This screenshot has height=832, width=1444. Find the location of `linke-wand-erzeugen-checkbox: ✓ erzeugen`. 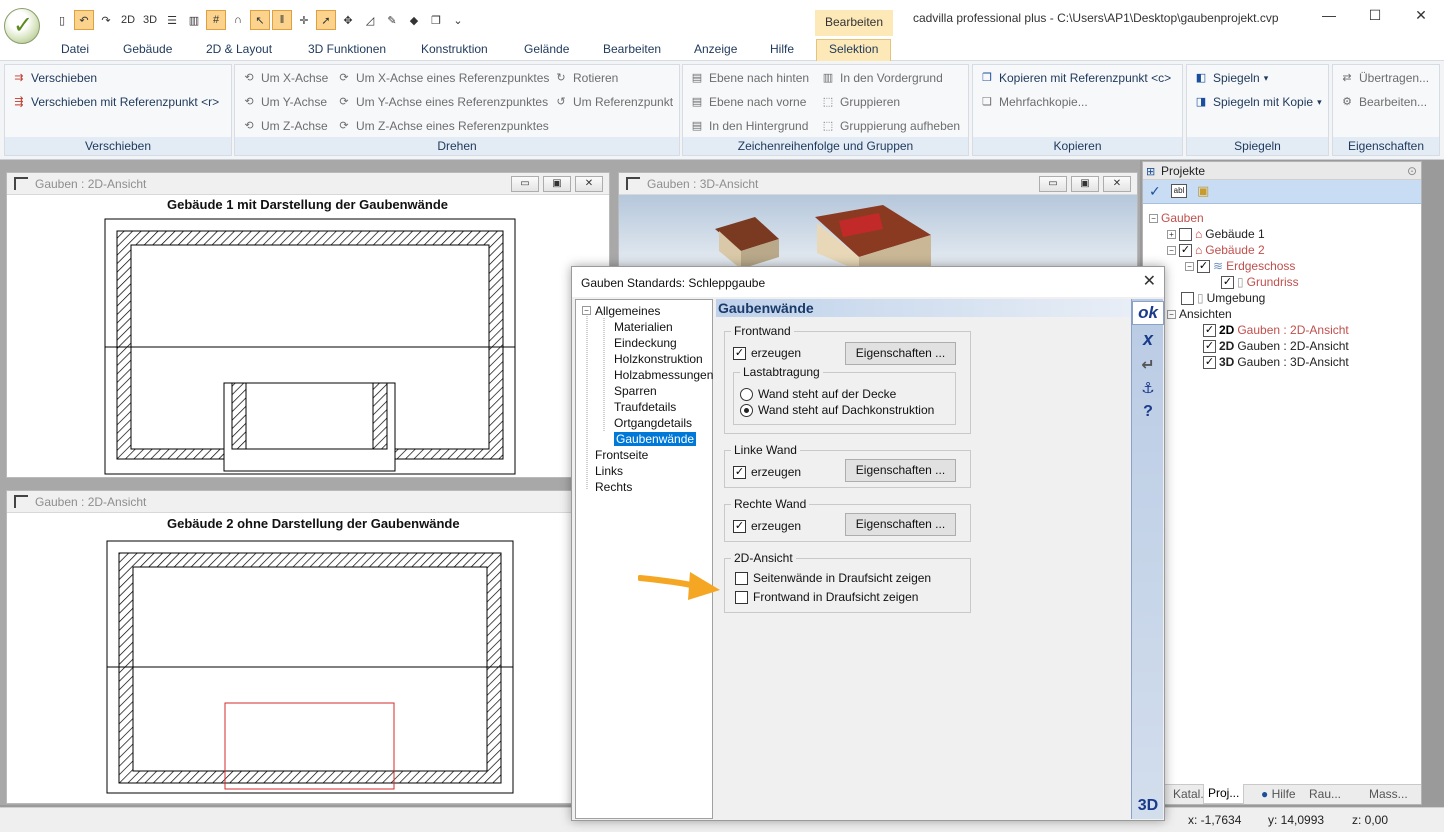

linke-wand-erzeugen-checkbox: ✓ erzeugen is located at coordinates (767, 472).